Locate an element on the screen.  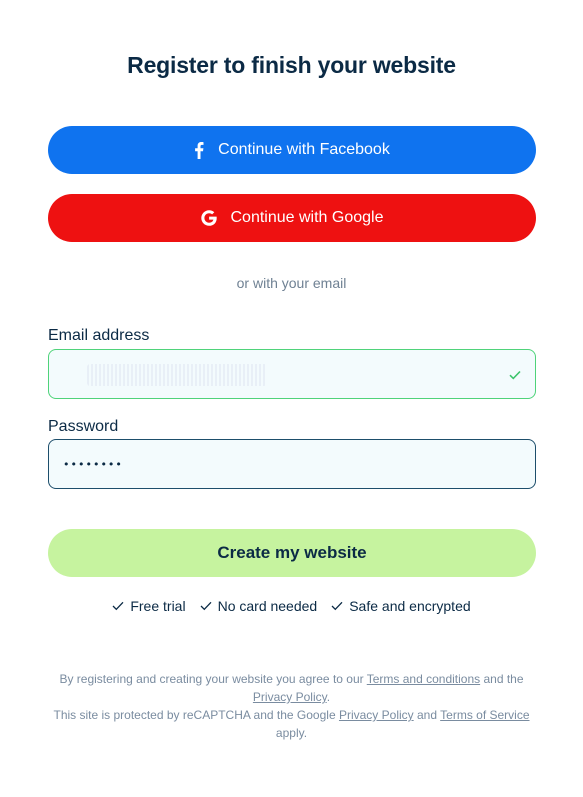
privacy-policy-link: Privacy Policy is located at coordinates (290, 697).